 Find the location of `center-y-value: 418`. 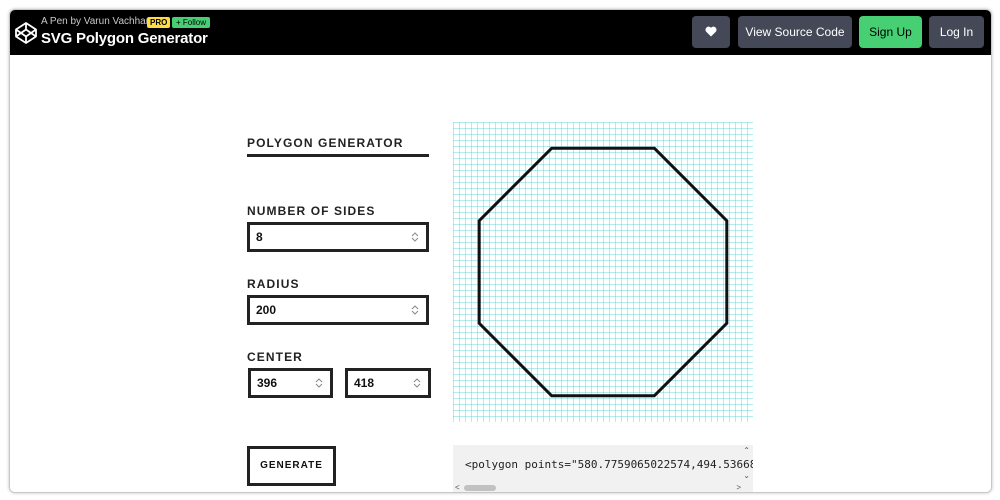

center-y-value: 418 is located at coordinates (364, 383).